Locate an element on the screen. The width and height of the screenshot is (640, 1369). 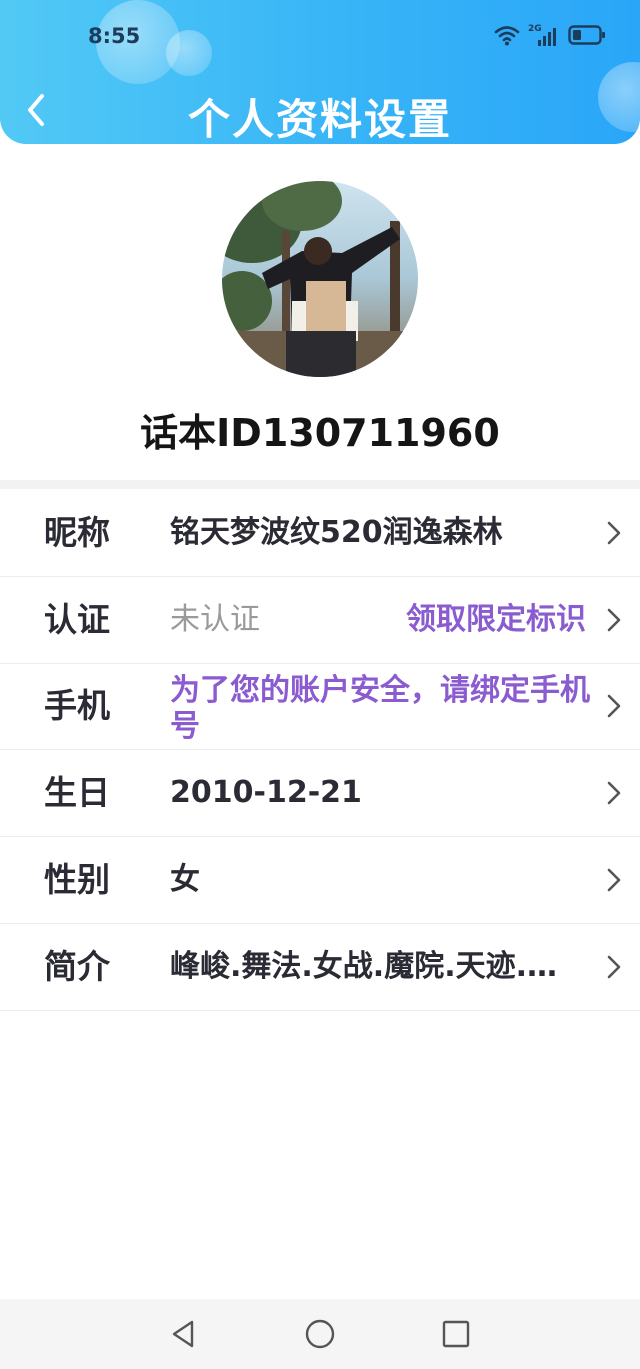
circle-home-icon is located at coordinates (320, 1334).